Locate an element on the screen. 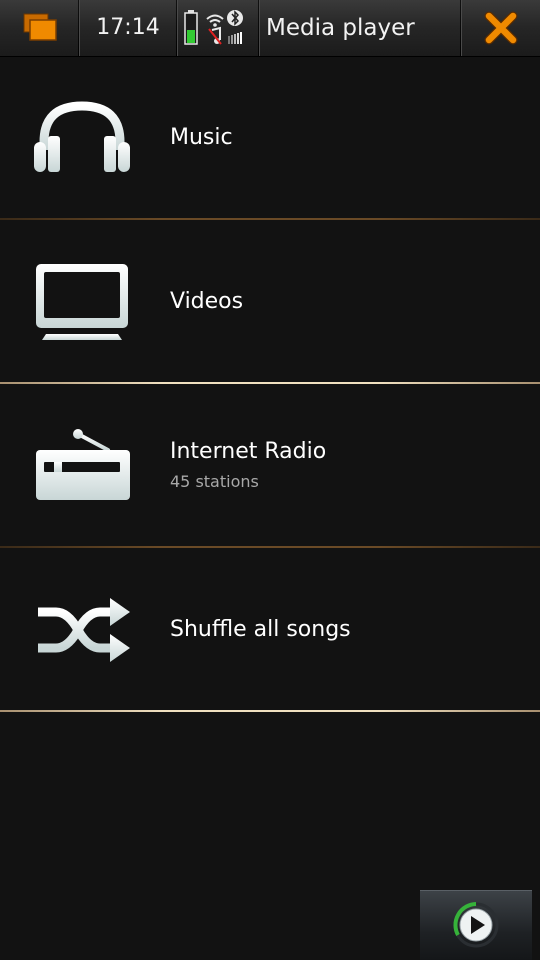 This screenshot has height=960, width=540. list-item-label: Shuffle all songs is located at coordinates (260, 629).